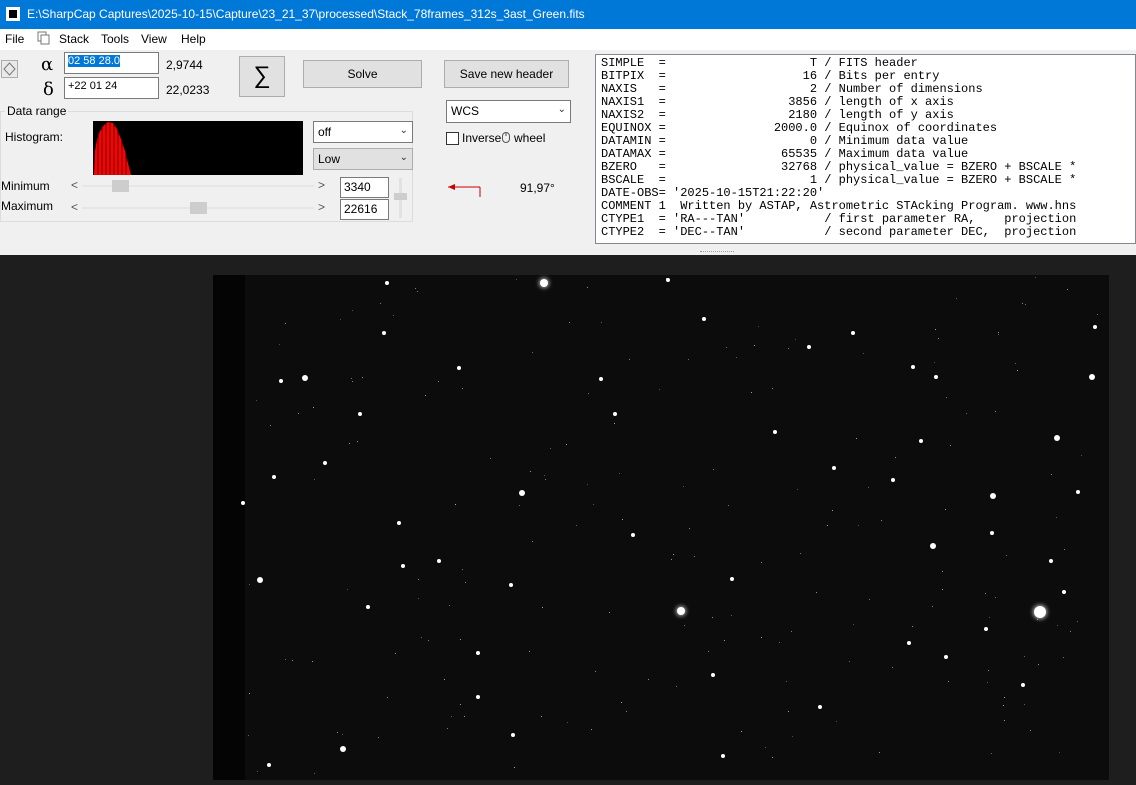 The image size is (1136, 785). What do you see at coordinates (115, 39) in the screenshot?
I see `menu-tools: Tools` at bounding box center [115, 39].